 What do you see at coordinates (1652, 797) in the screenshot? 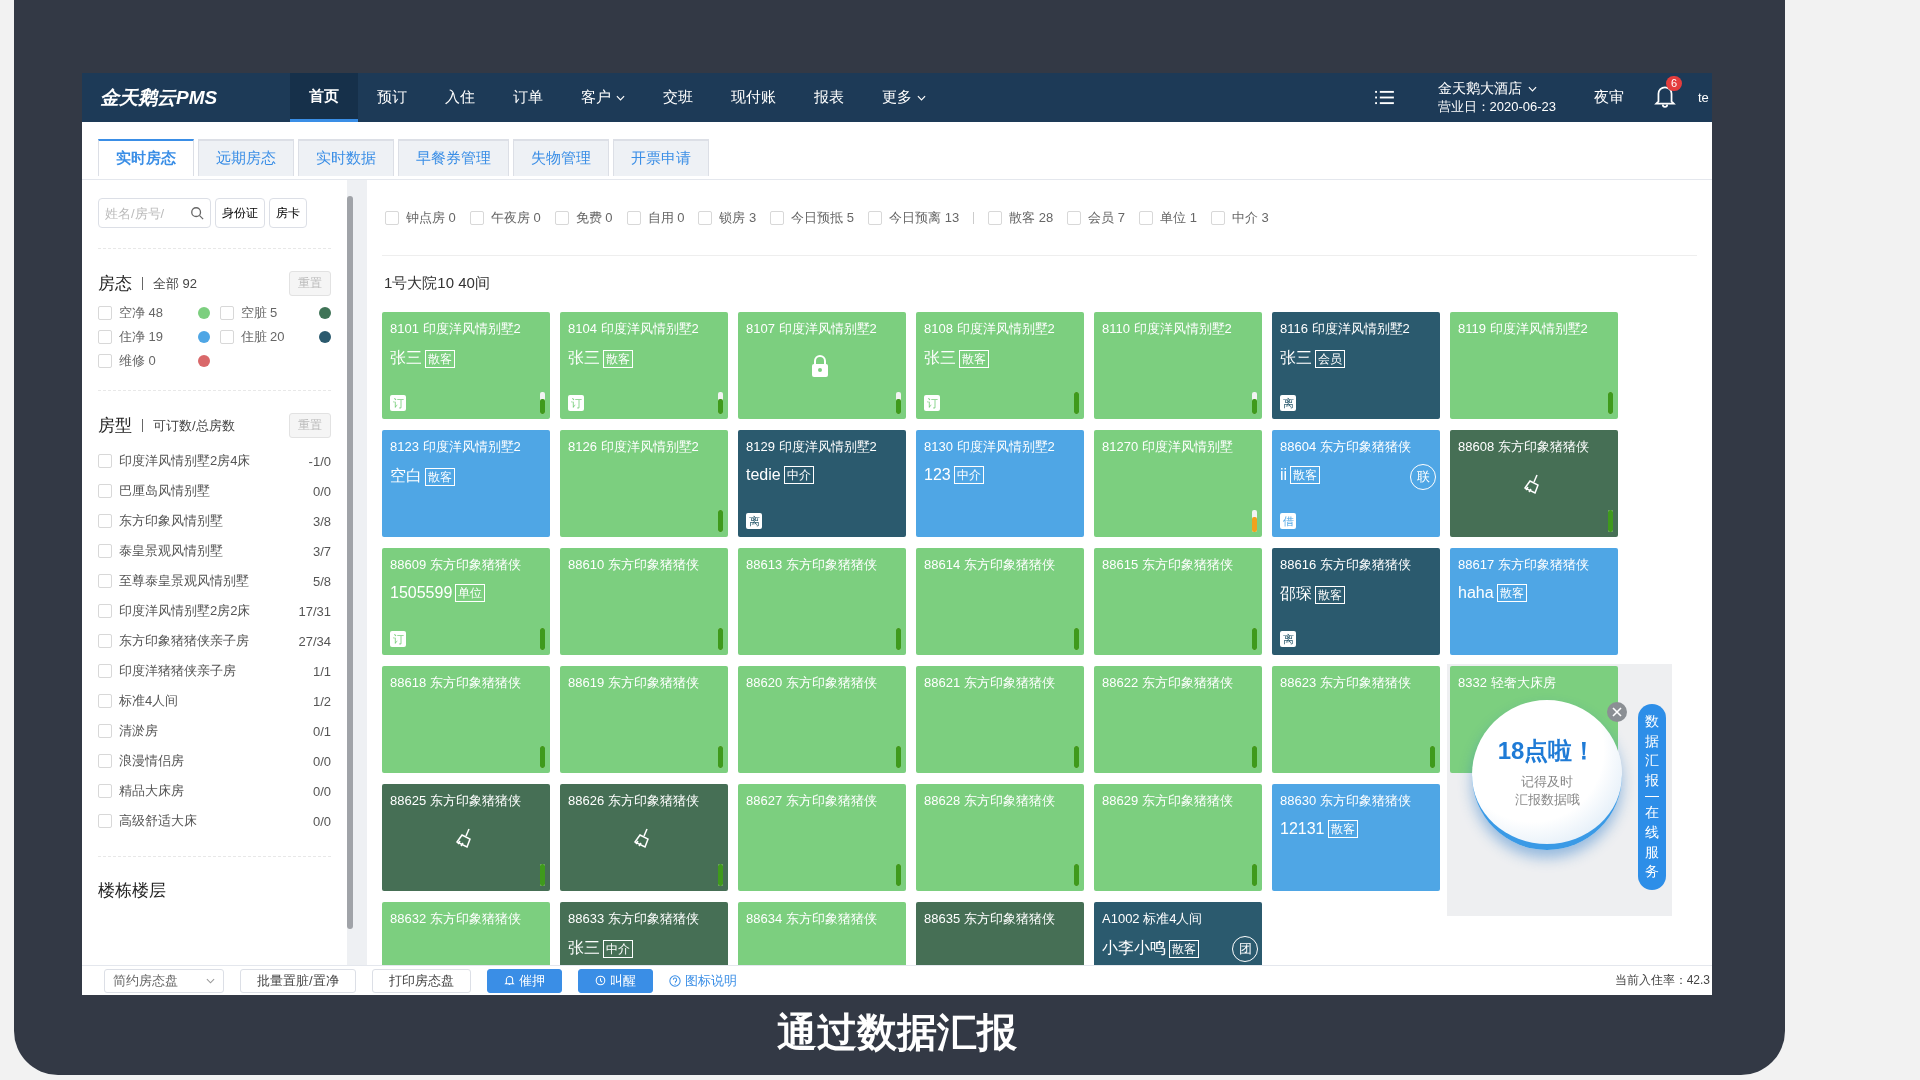
I see `side-tab: 数据汇报 在线服务` at bounding box center [1652, 797].